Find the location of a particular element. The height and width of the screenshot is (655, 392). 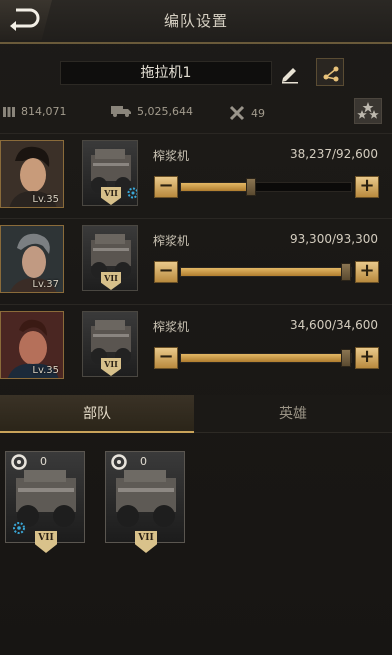

supplies-value: 5,025,644 is located at coordinates (165, 111).